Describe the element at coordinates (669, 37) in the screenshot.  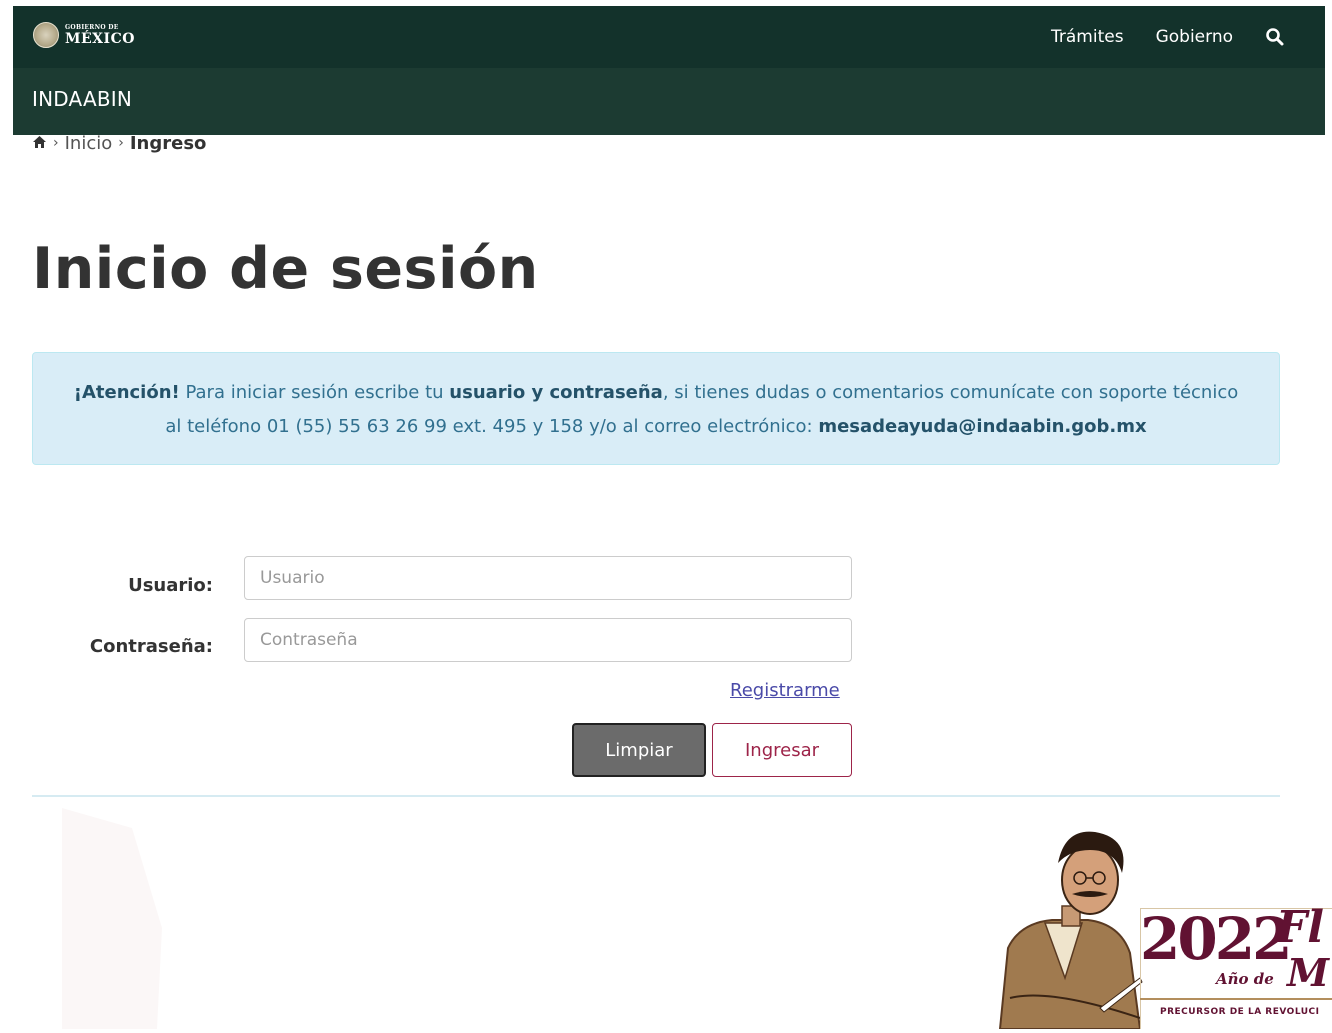
I see `top-navbar: GOBIERNO DE MÉXICO Trámites Gobierno` at that location.